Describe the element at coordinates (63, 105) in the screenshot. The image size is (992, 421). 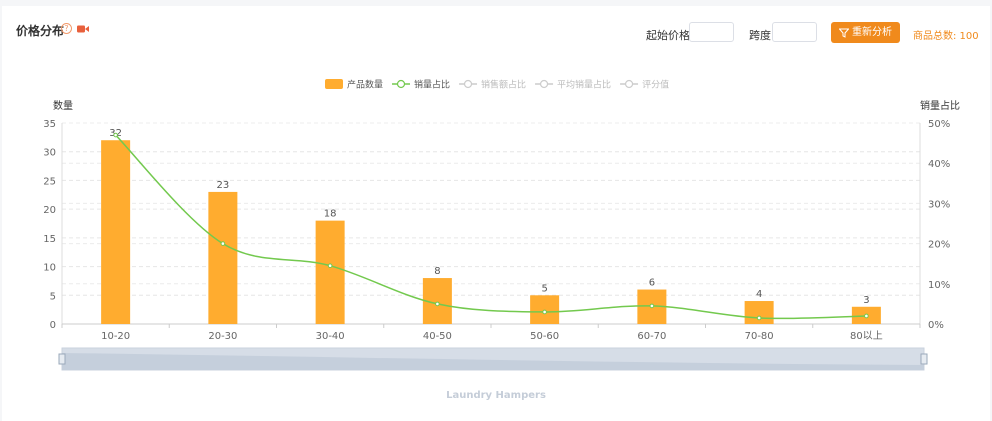
I see `y-axis-left-title: 数量` at that location.